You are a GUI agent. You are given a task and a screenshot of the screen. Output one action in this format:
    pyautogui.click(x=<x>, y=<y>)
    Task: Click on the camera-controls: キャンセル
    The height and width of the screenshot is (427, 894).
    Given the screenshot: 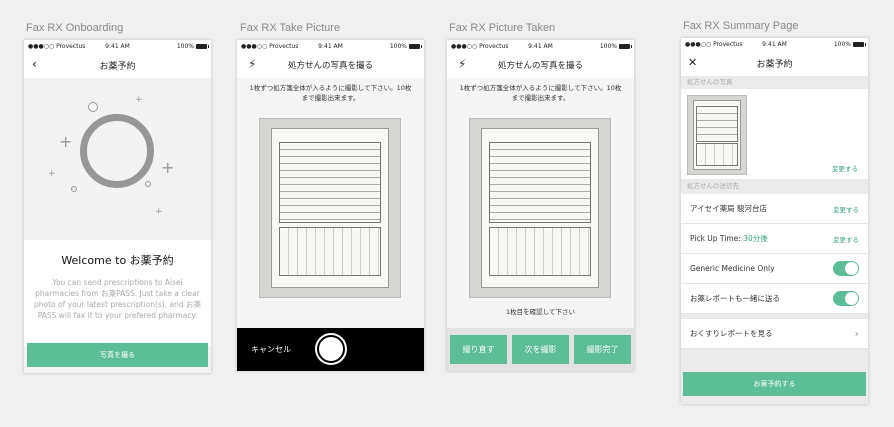 What is the action you would take?
    pyautogui.click(x=330, y=349)
    